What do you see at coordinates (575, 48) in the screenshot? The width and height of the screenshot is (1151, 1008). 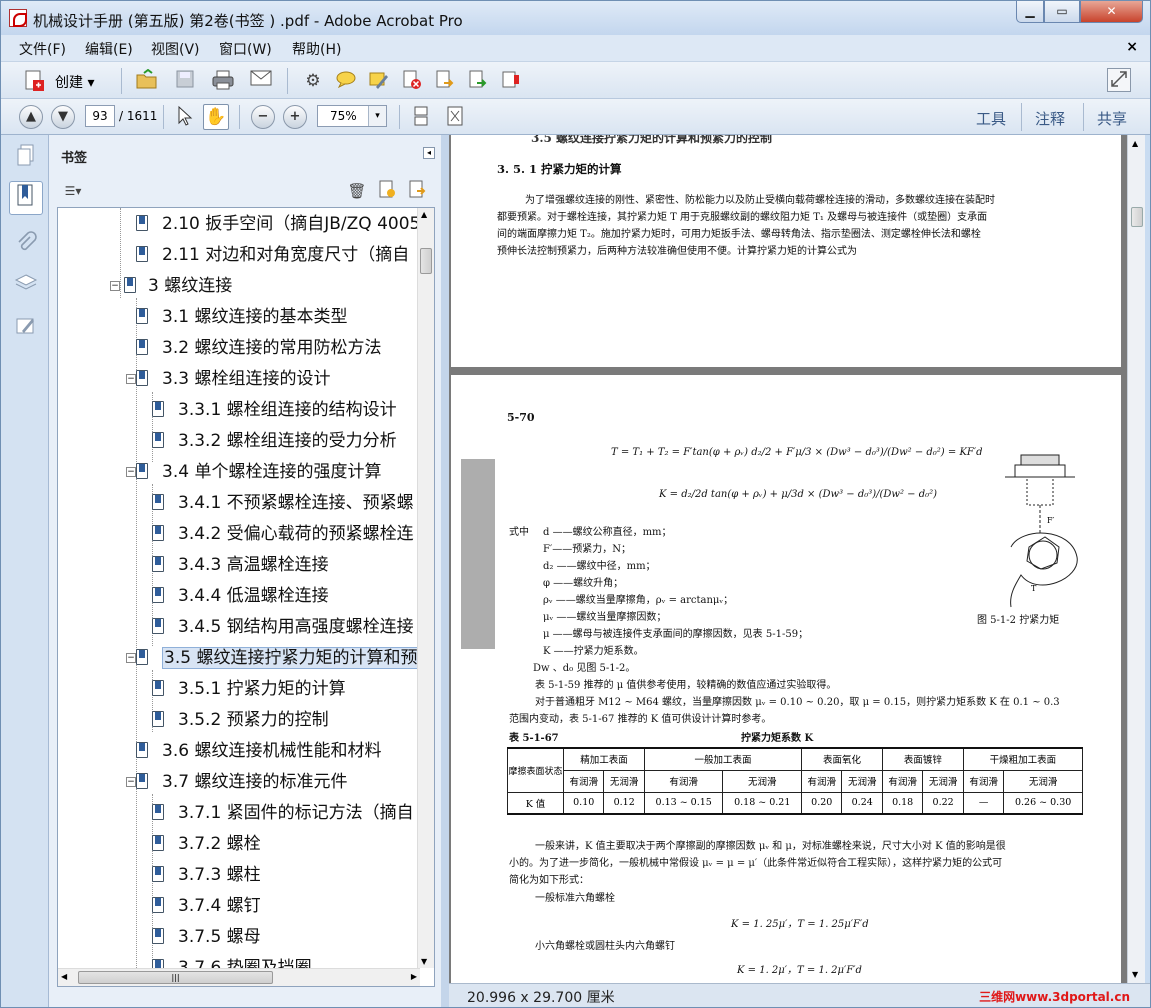 I see `menu-bar: 文件(F) 编辑(E) 视图(V) 窗口(W) 帮助(H) ×` at bounding box center [575, 48].